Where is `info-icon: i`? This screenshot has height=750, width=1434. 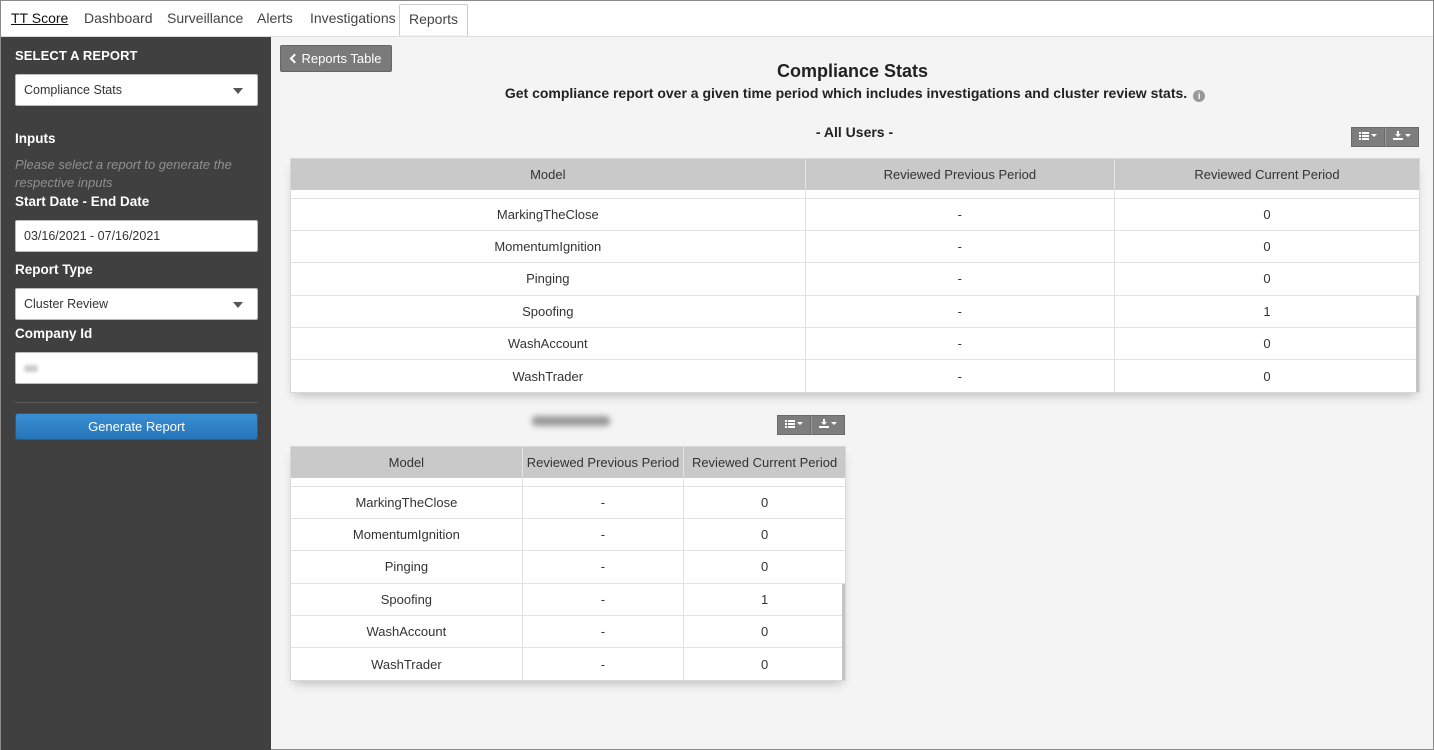
info-icon: i is located at coordinates (1199, 96).